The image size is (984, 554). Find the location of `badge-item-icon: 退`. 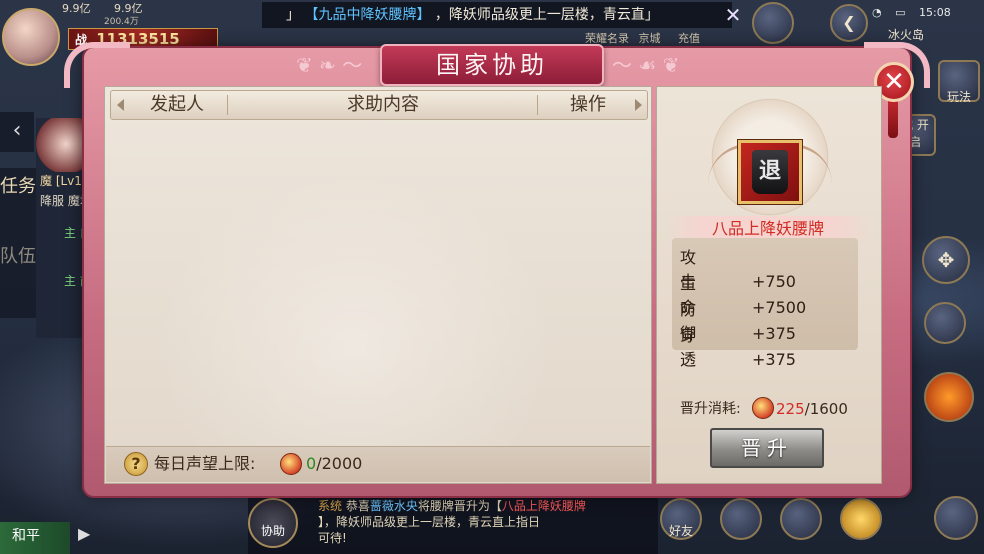

badge-item-icon: 退 is located at coordinates (770, 172).